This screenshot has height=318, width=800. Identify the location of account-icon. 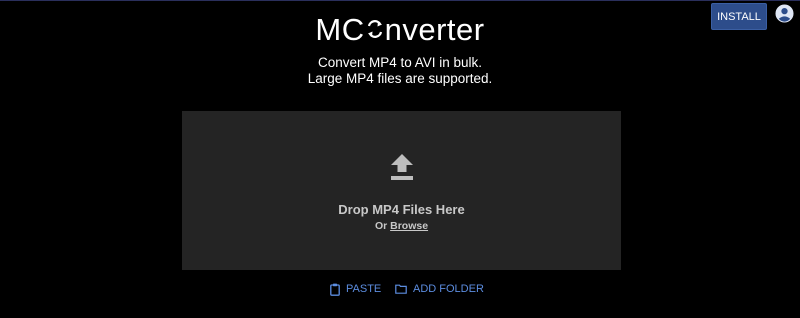
(784, 13).